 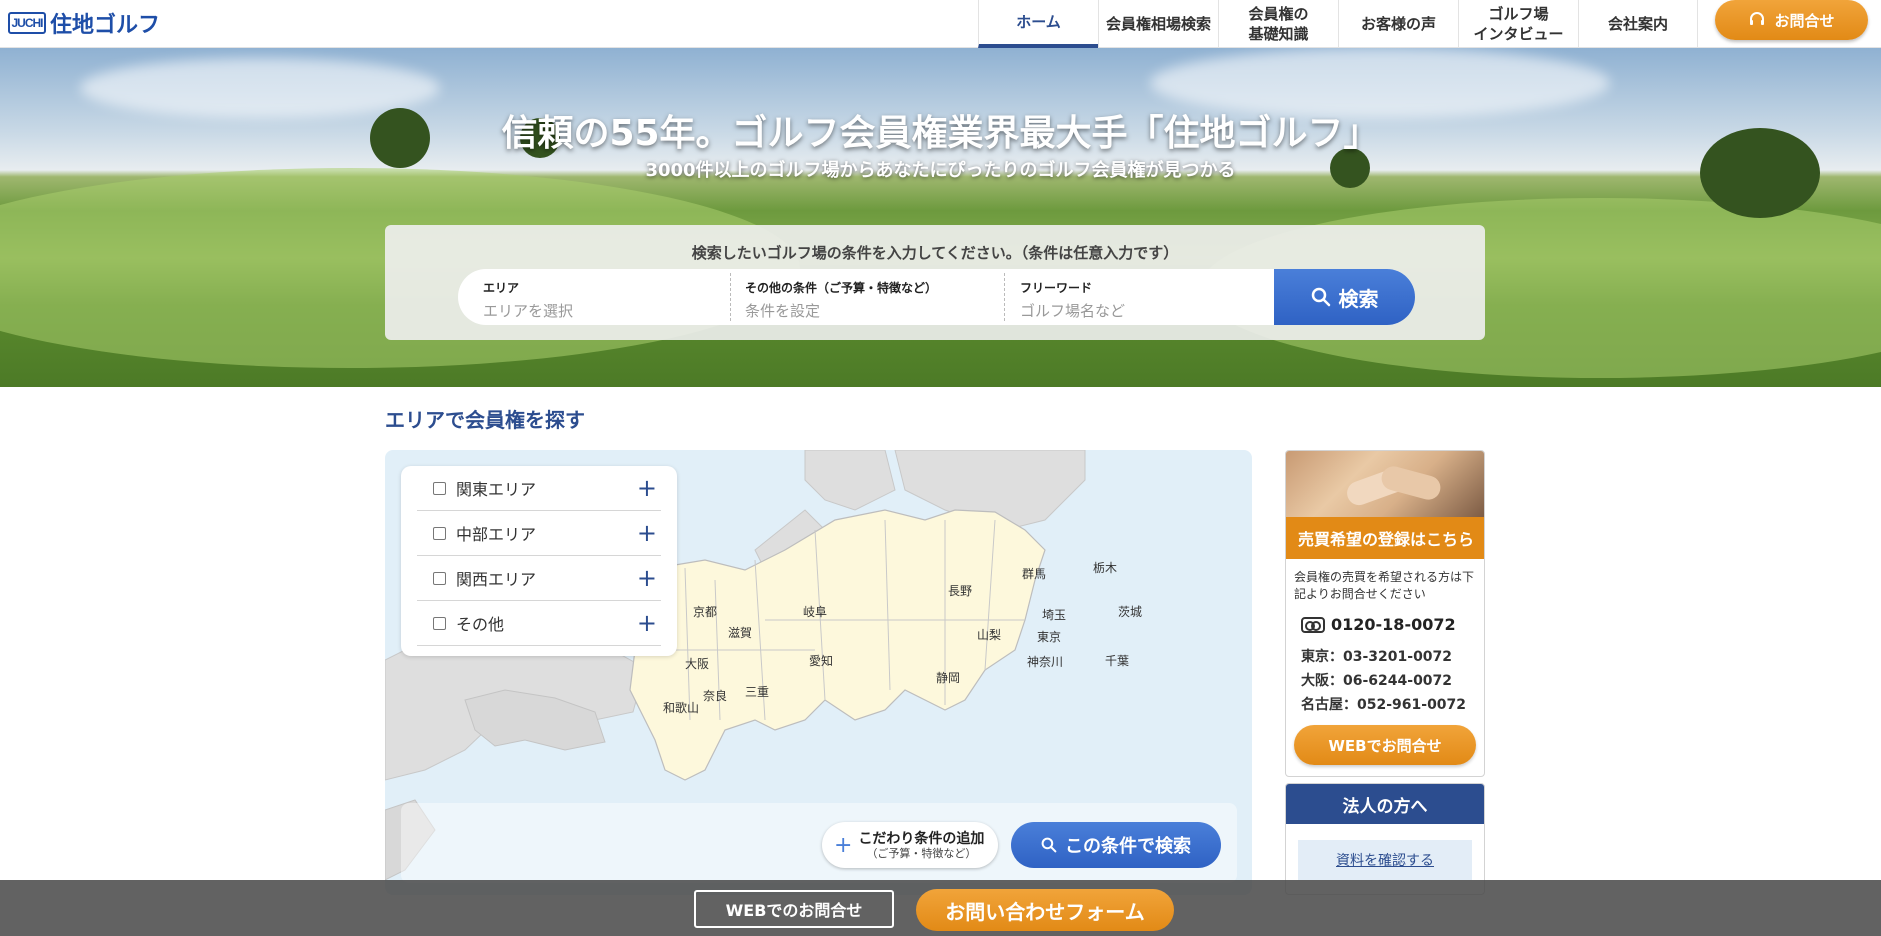 I want to click on freeword-field-label: フリーワード, so click(x=1056, y=288).